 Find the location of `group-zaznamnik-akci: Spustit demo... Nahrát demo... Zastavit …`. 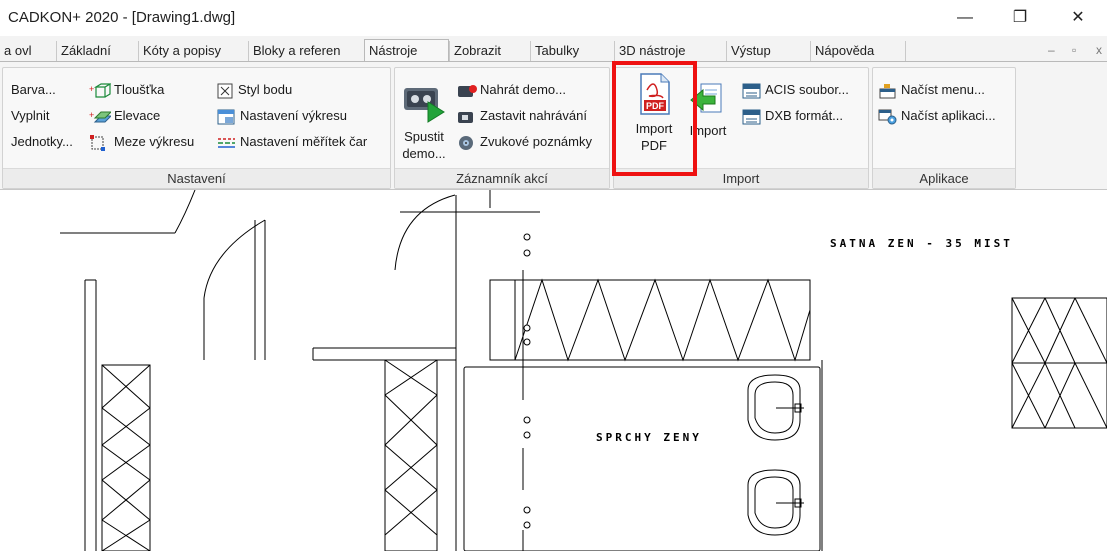

group-zaznamnik-akci: Spustit demo... Nahrát demo... Zastavit … is located at coordinates (502, 128).